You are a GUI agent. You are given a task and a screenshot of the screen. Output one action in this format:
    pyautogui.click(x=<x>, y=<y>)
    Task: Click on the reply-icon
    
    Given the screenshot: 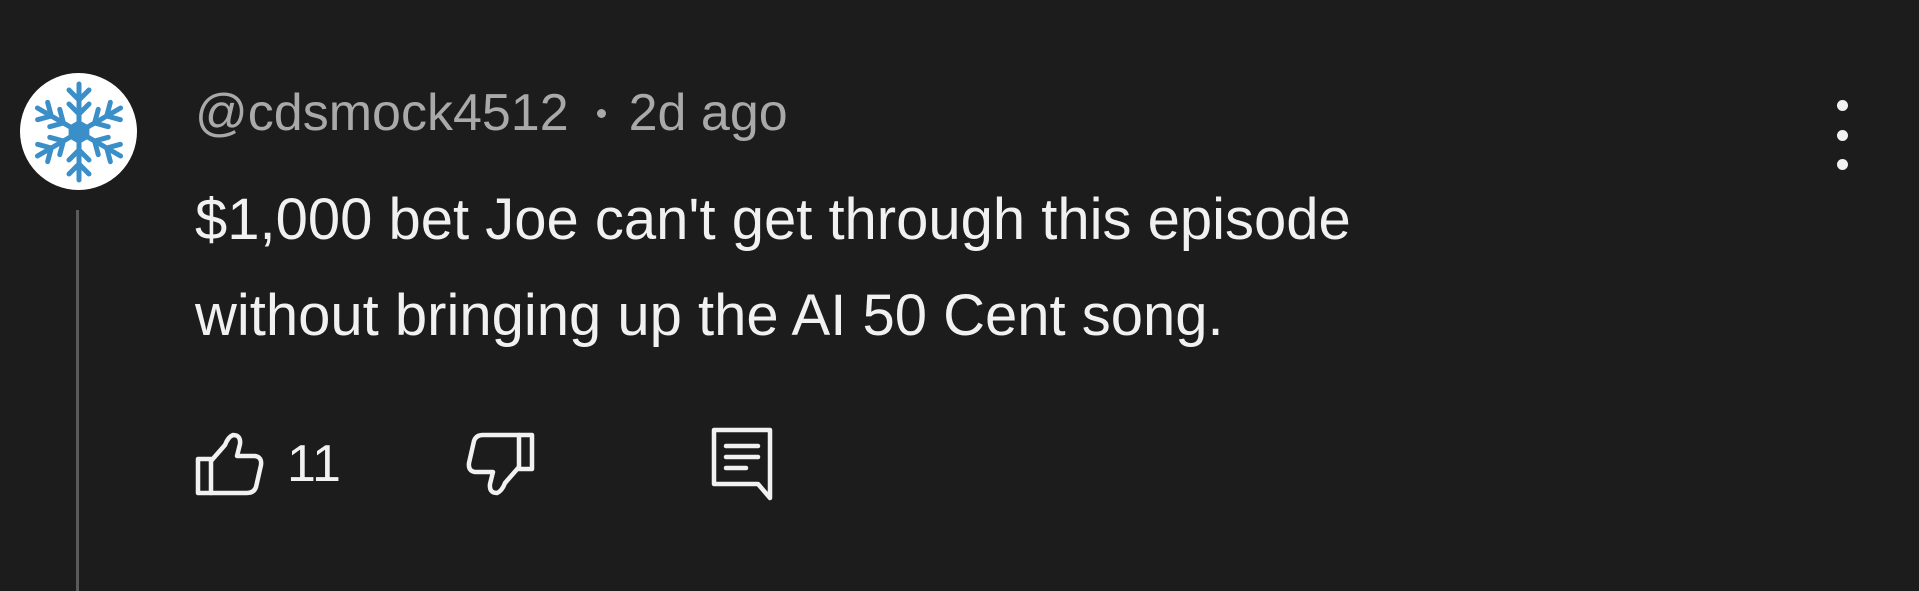 What is the action you would take?
    pyautogui.click(x=742, y=464)
    